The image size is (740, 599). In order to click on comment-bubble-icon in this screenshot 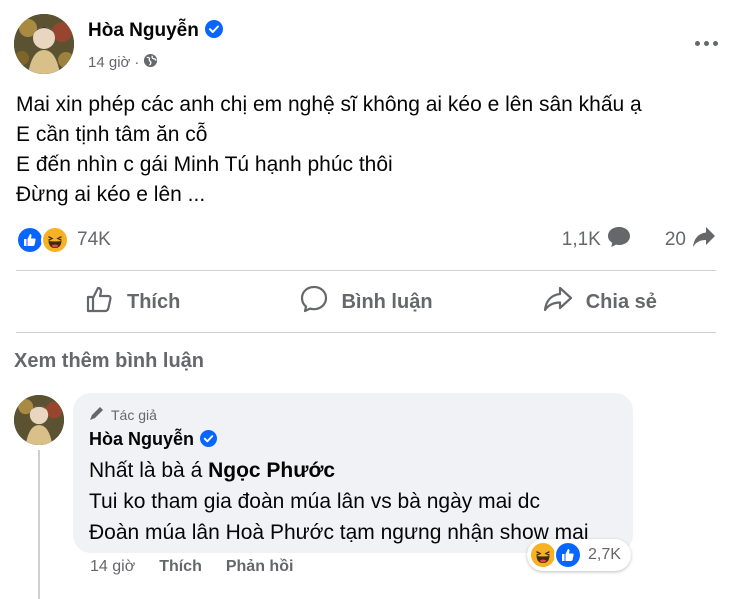, I will do `click(619, 240)`.